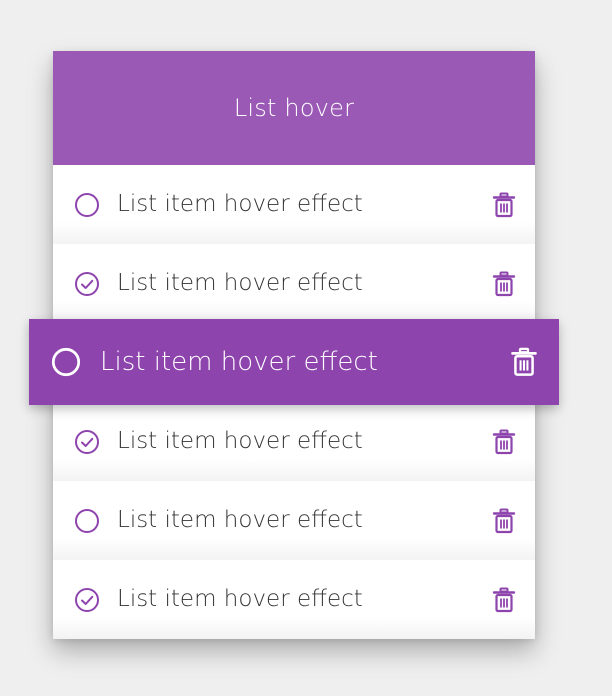  I want to click on list-header: List hover, so click(294, 108).